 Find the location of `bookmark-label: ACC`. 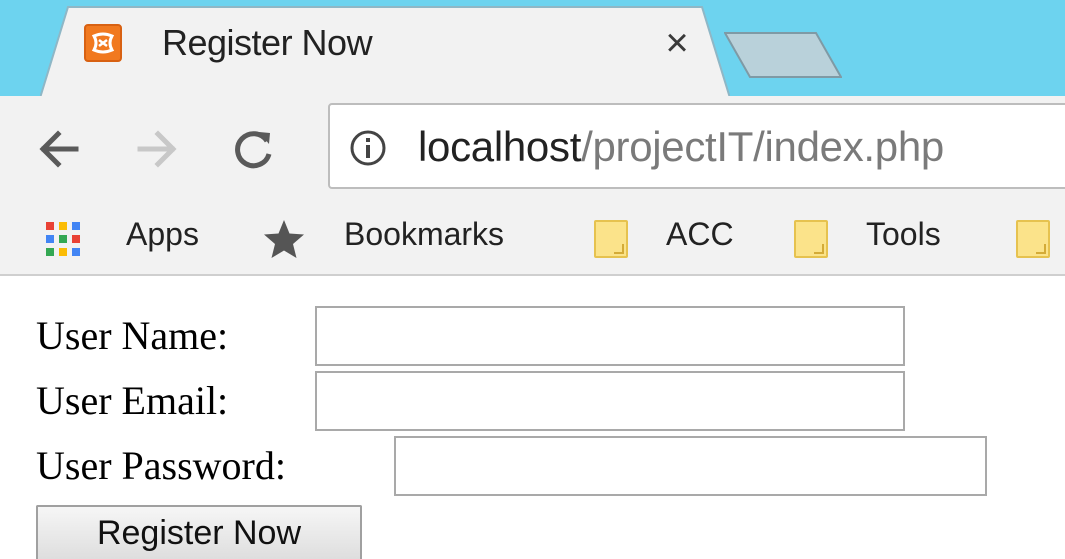

bookmark-label: ACC is located at coordinates (700, 234).